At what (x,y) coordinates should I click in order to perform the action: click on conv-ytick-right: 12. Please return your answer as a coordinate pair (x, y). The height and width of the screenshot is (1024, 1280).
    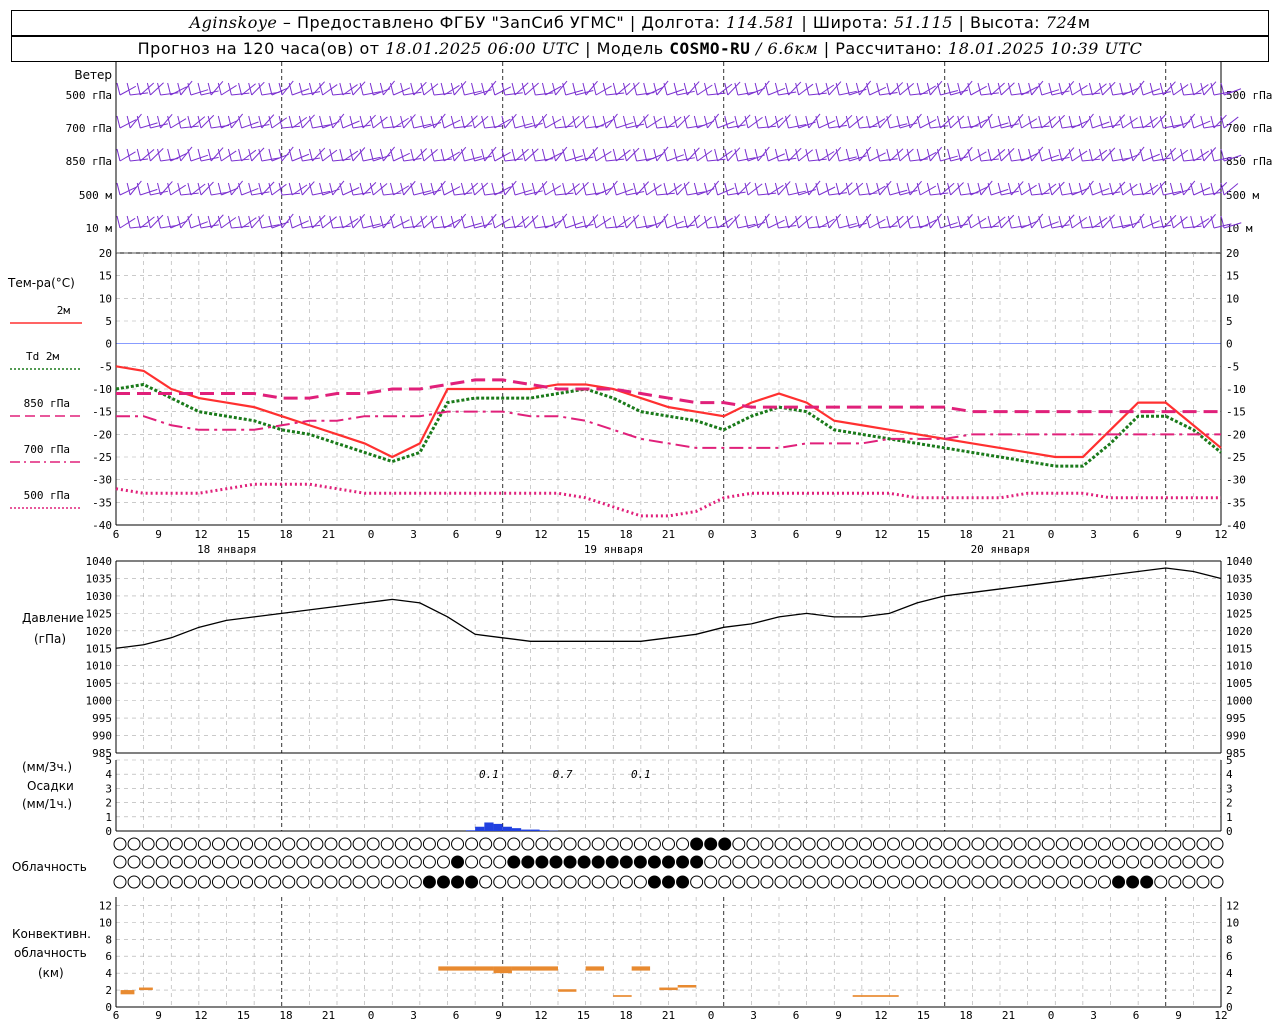
    Looking at the image, I should click on (1232, 905).